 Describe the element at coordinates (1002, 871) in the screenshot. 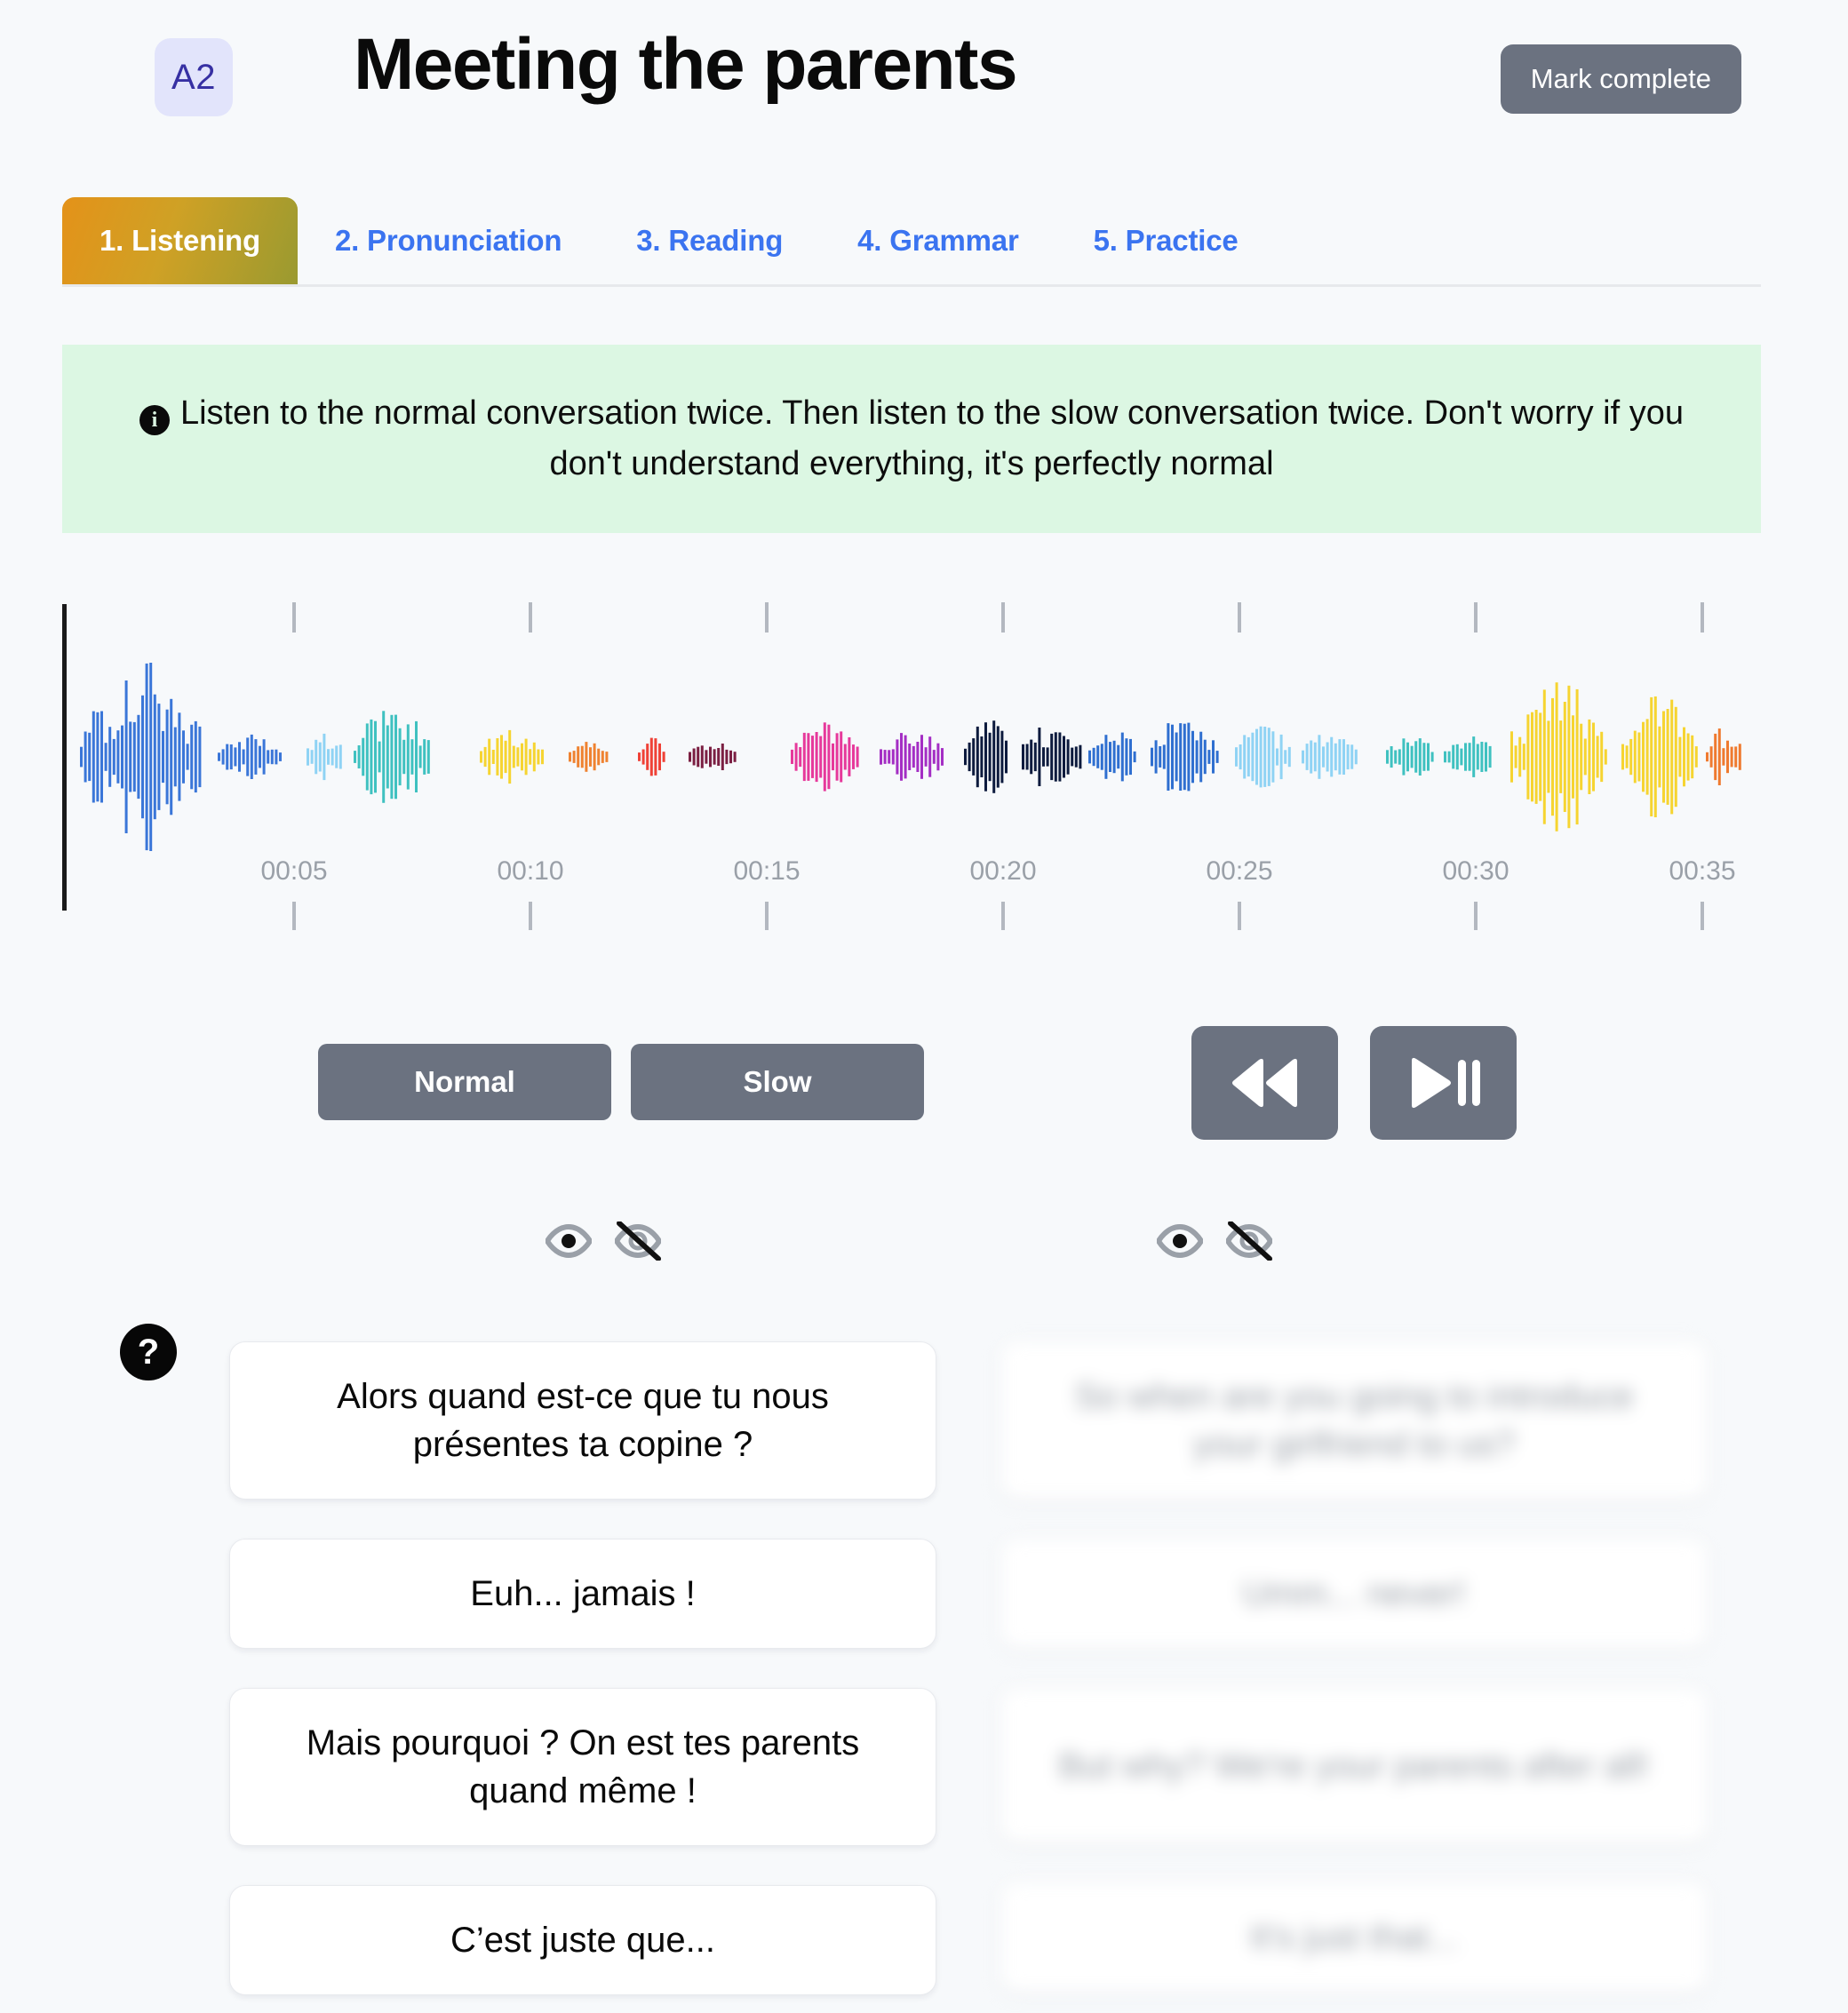

I see `svg-text: 00:20` at that location.